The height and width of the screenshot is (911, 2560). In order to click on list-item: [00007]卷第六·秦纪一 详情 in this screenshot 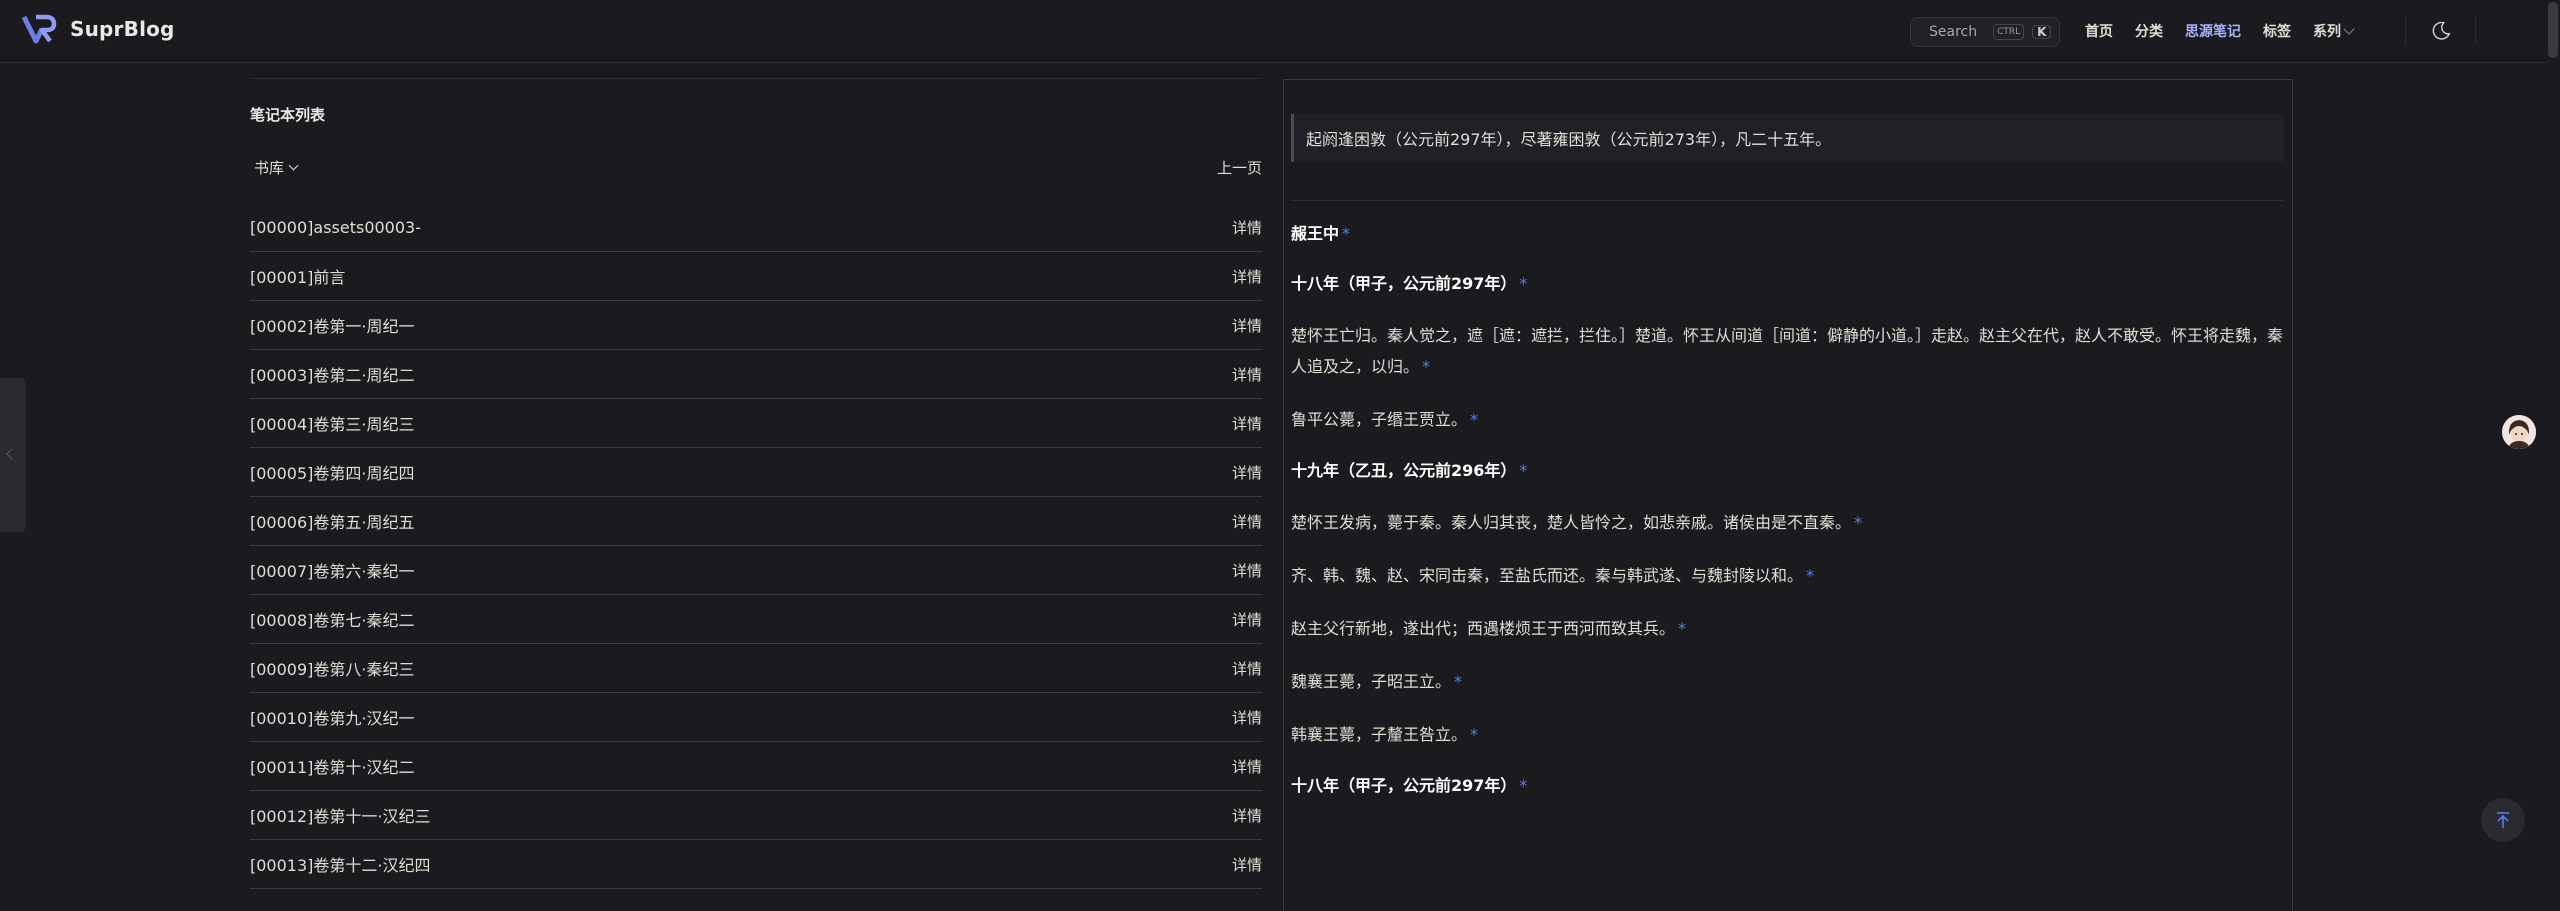, I will do `click(756, 570)`.